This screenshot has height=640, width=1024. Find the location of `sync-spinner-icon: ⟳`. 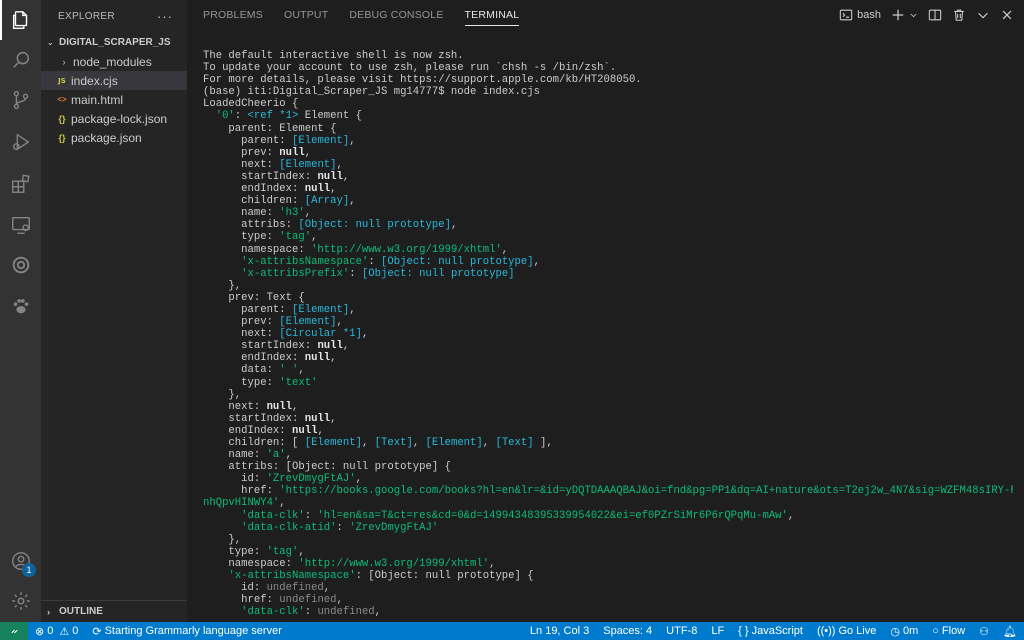

sync-spinner-icon: ⟳ is located at coordinates (97, 631).